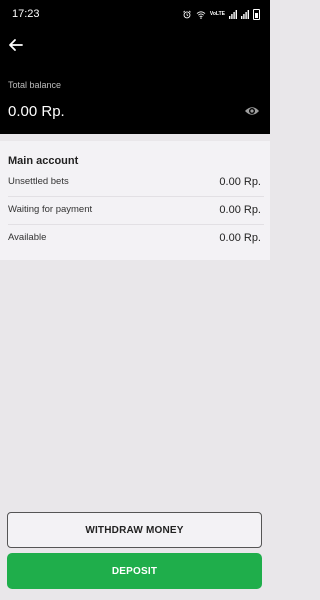 The width and height of the screenshot is (320, 600). What do you see at coordinates (136, 211) in the screenshot?
I see `account-row-waiting-for-payment: Waiting for payment 0.00 Rp.` at bounding box center [136, 211].